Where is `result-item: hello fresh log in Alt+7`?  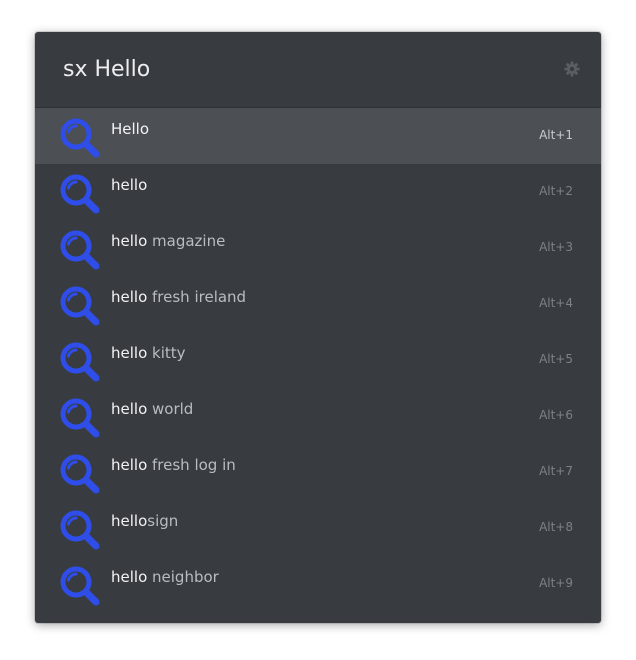
result-item: hello fresh log in Alt+7 is located at coordinates (318, 472).